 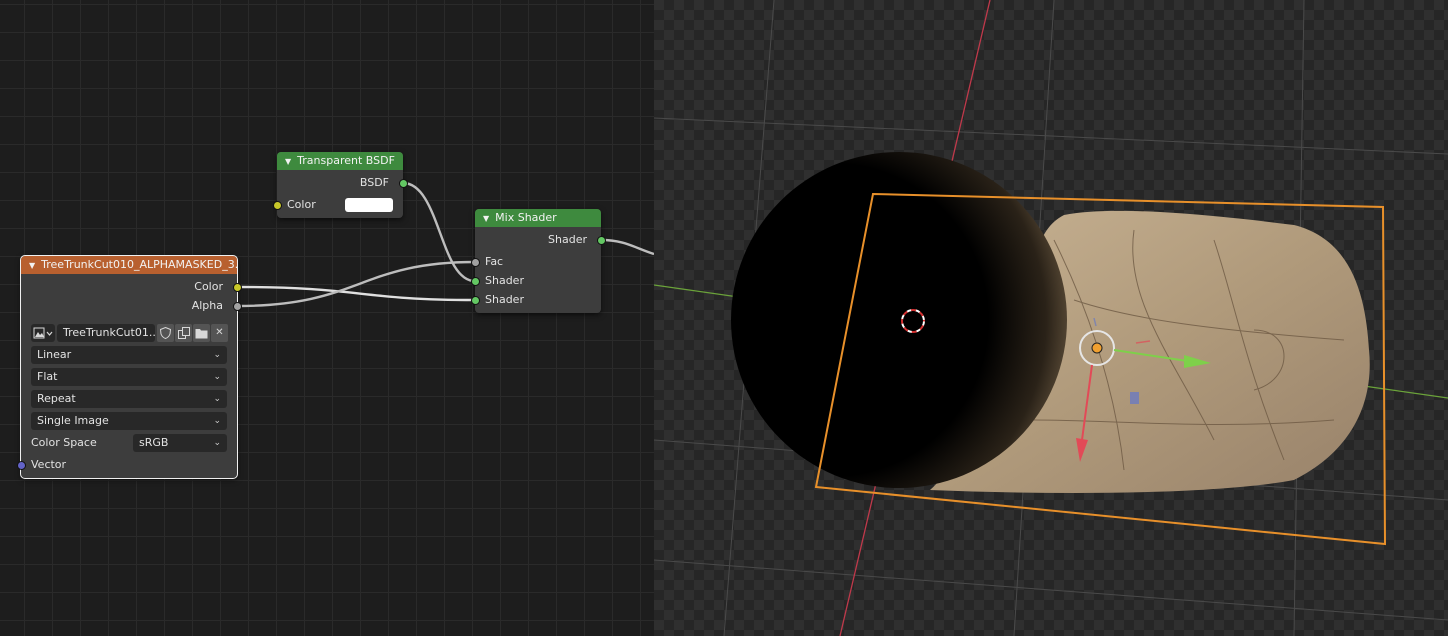 I want to click on image-icon, so click(x=43, y=333).